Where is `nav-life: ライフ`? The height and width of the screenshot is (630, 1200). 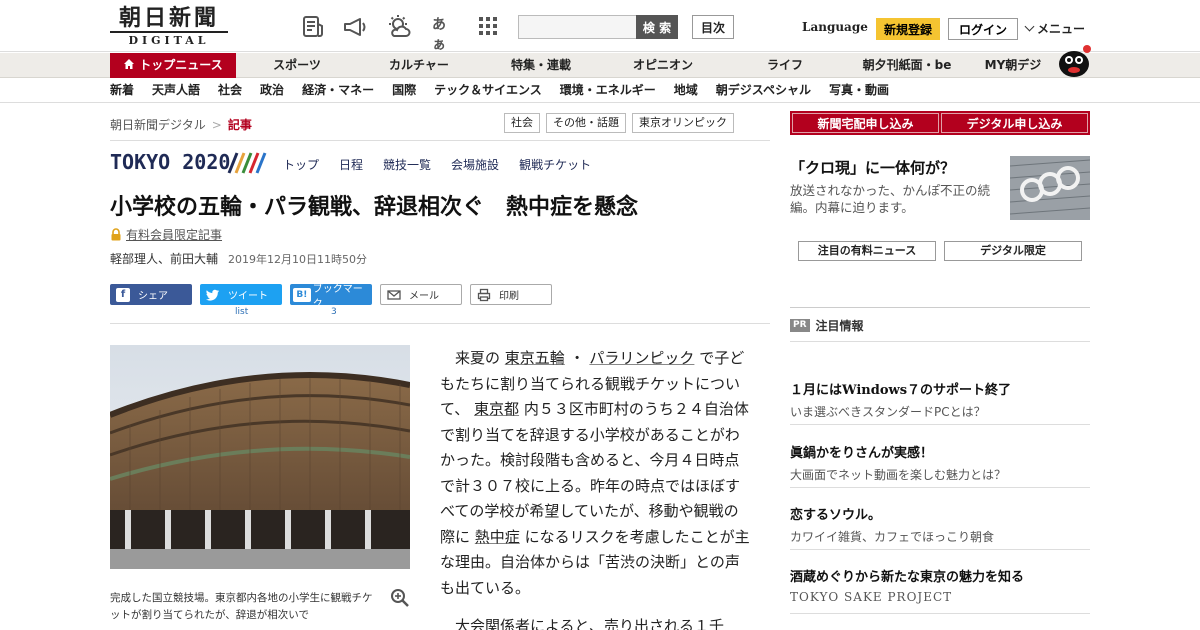
nav-life: ライフ is located at coordinates (785, 65).